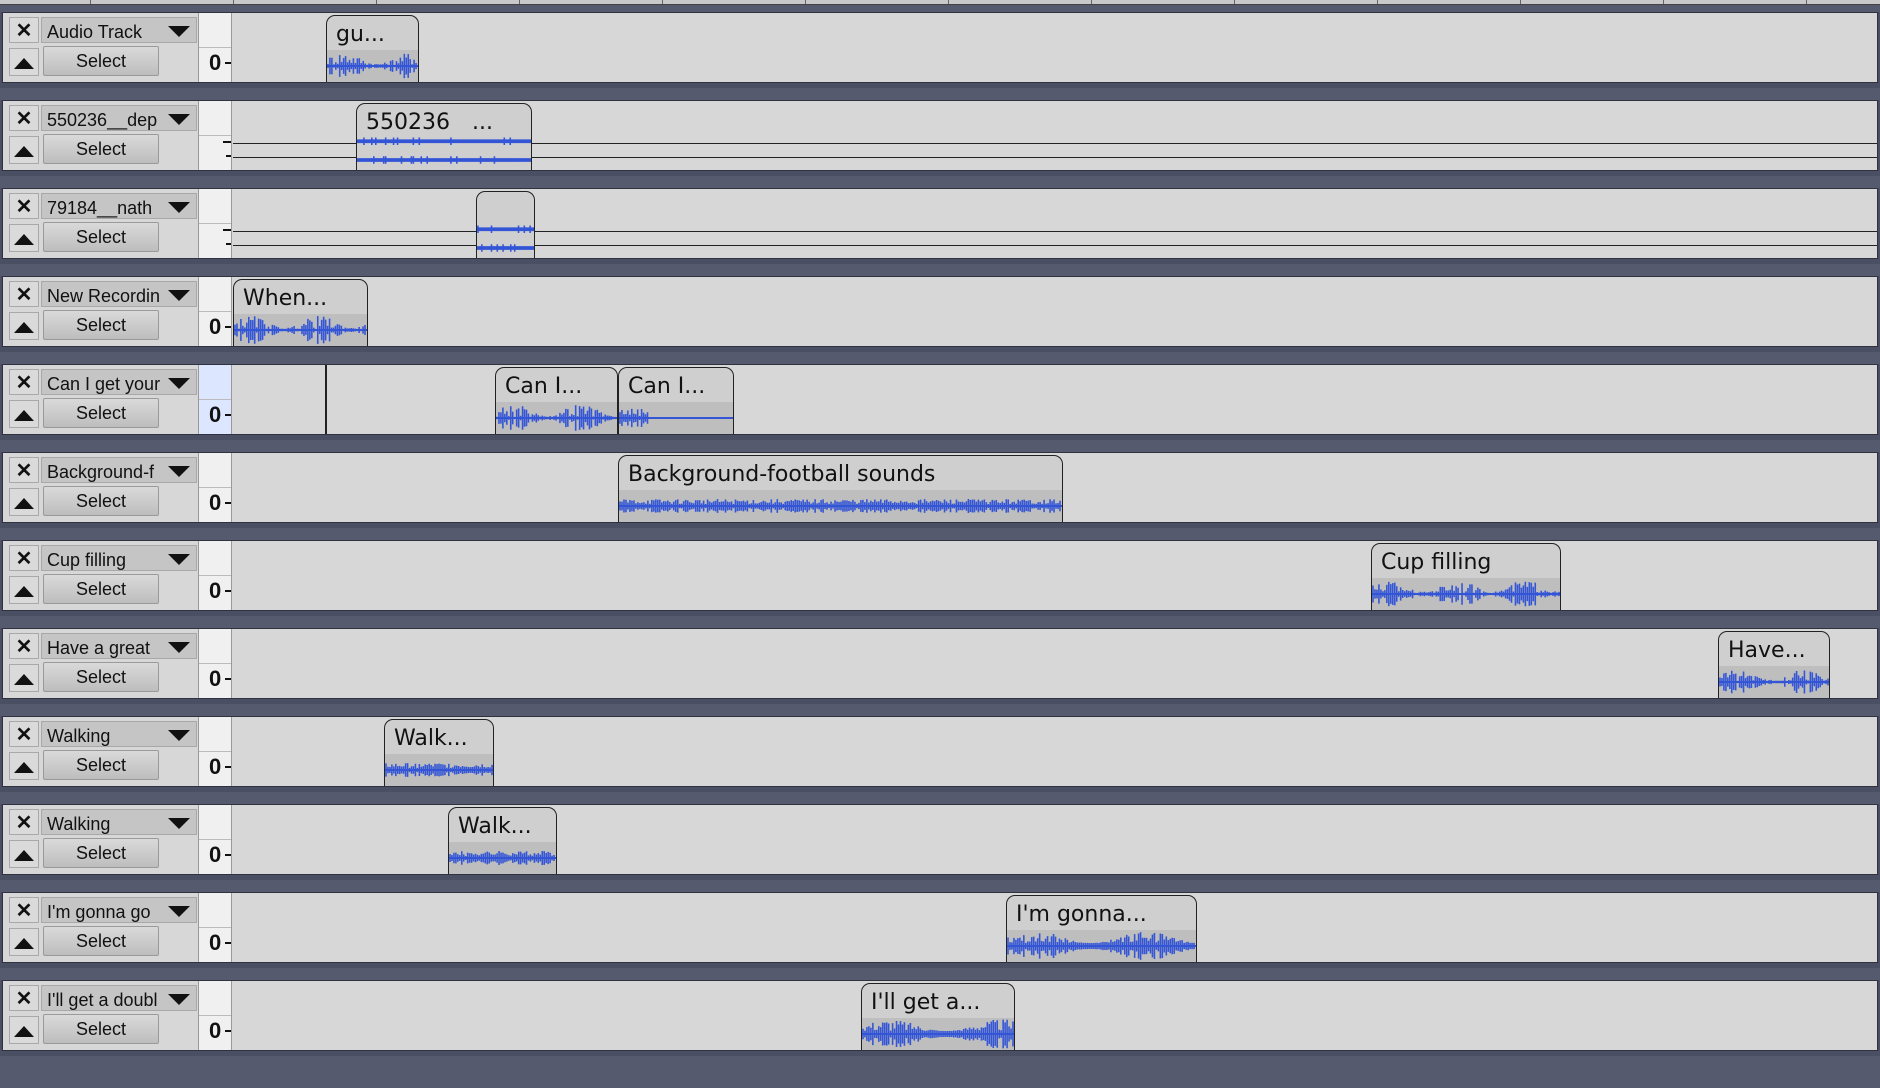  I want to click on playhead-cursor, so click(326, 399).